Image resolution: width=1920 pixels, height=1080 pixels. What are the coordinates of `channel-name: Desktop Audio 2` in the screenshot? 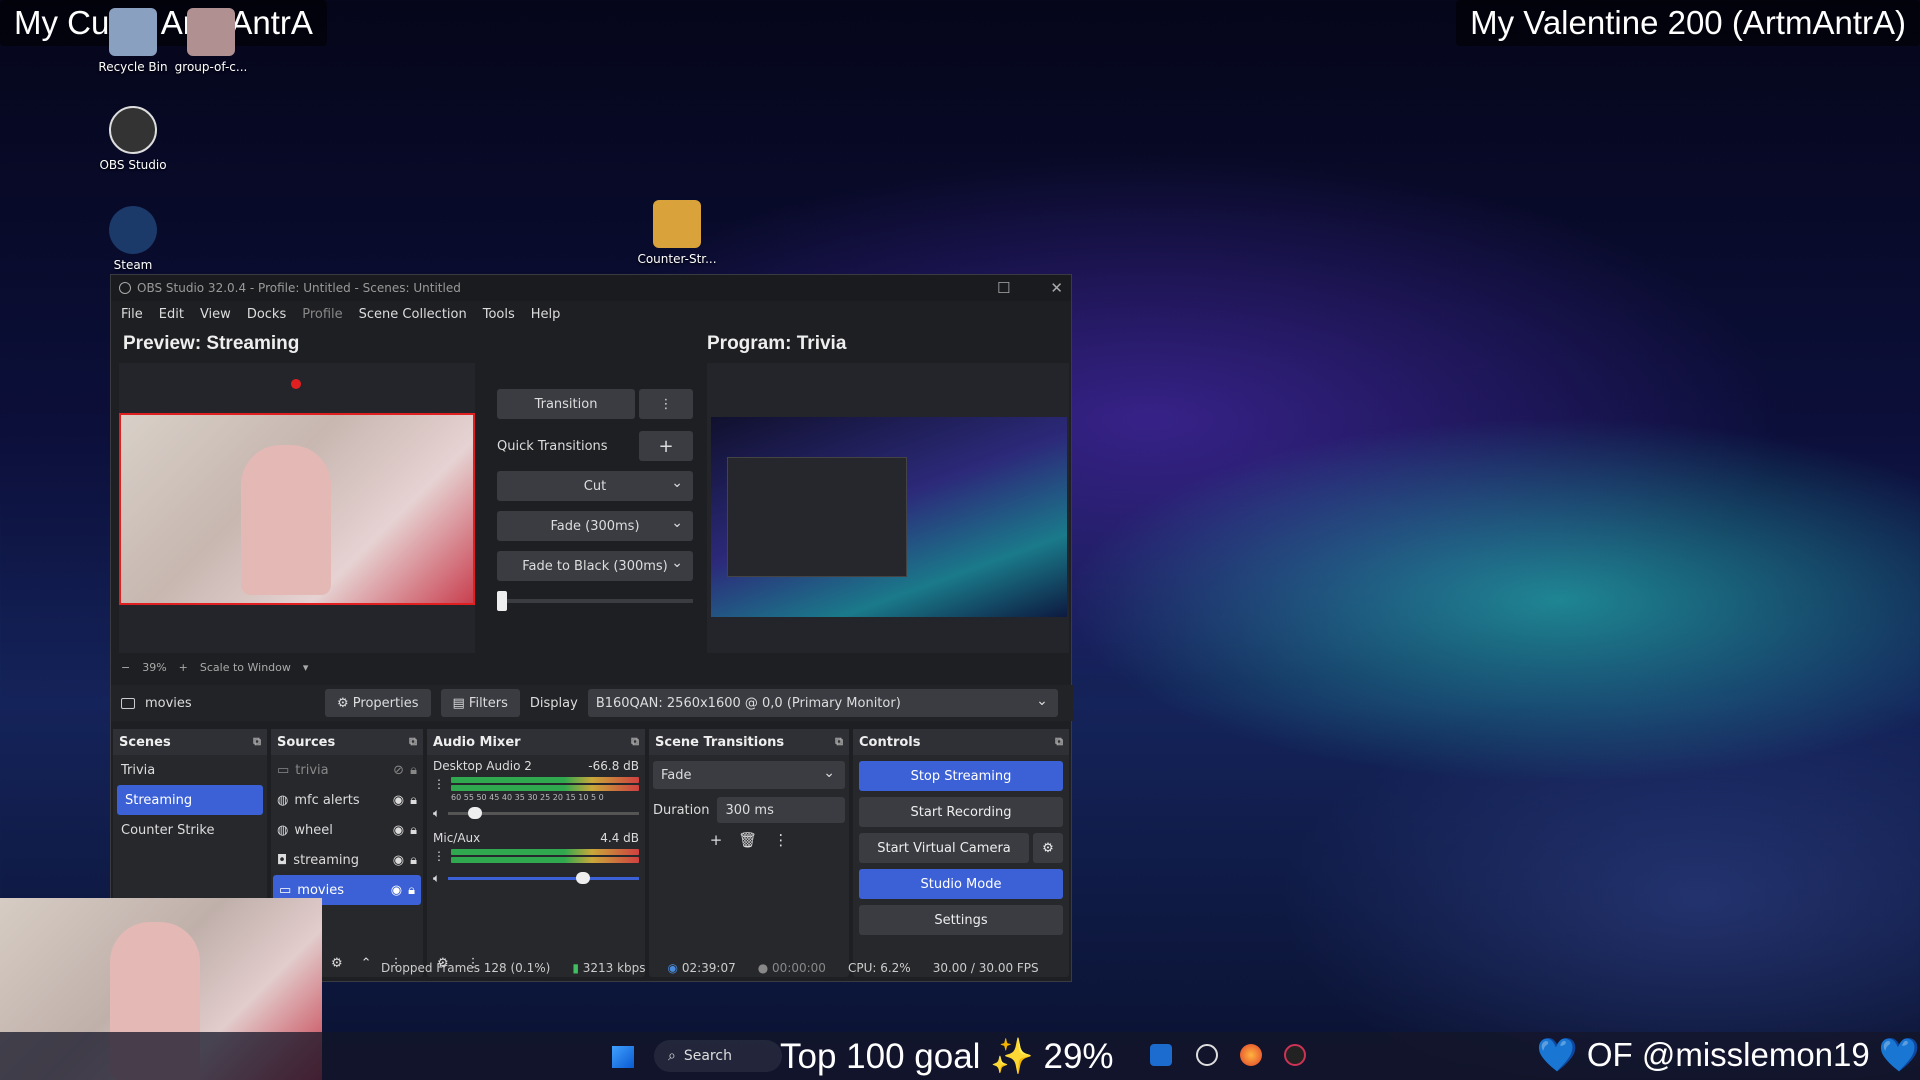 It's located at (482, 766).